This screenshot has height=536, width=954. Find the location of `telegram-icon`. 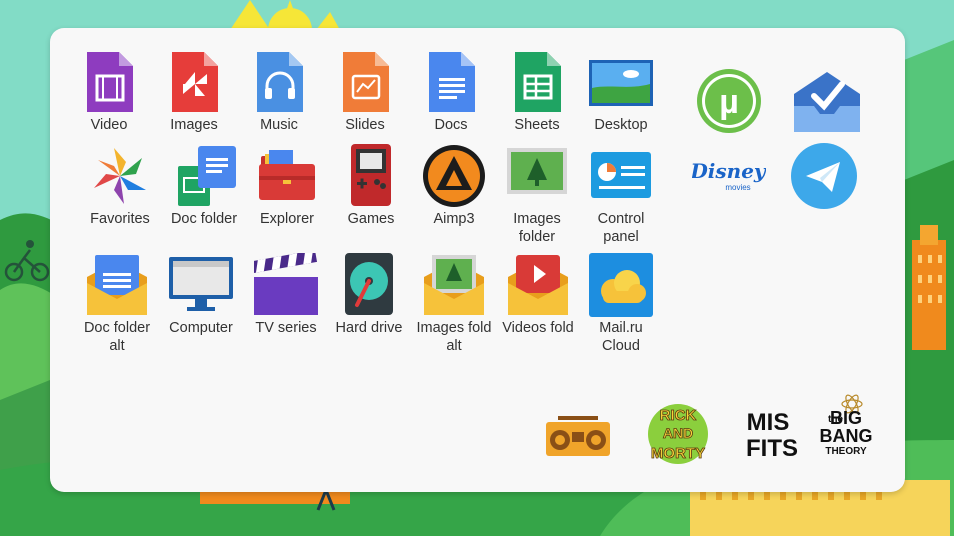

telegram-icon is located at coordinates (824, 176).